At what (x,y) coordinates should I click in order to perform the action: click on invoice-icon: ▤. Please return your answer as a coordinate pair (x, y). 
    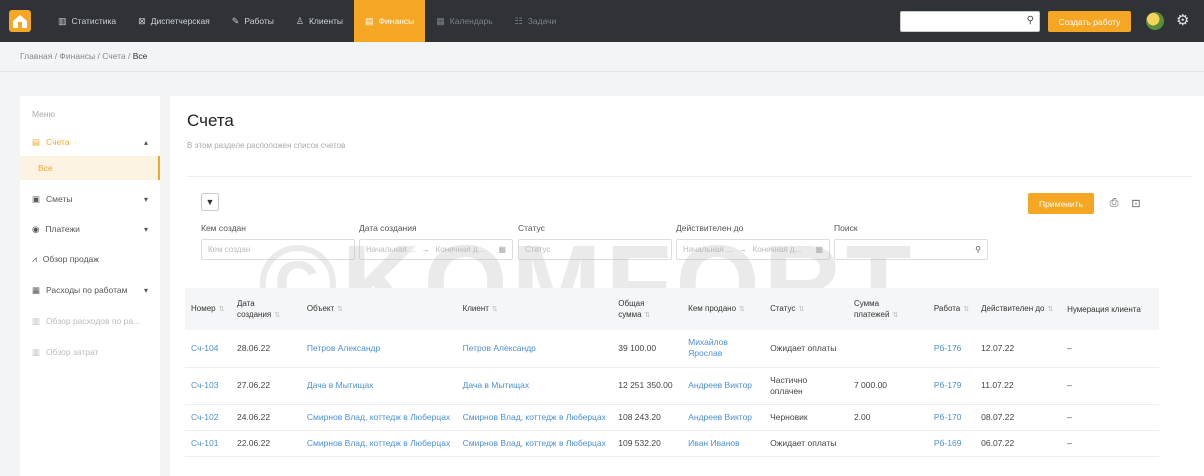
    Looking at the image, I should click on (36, 141).